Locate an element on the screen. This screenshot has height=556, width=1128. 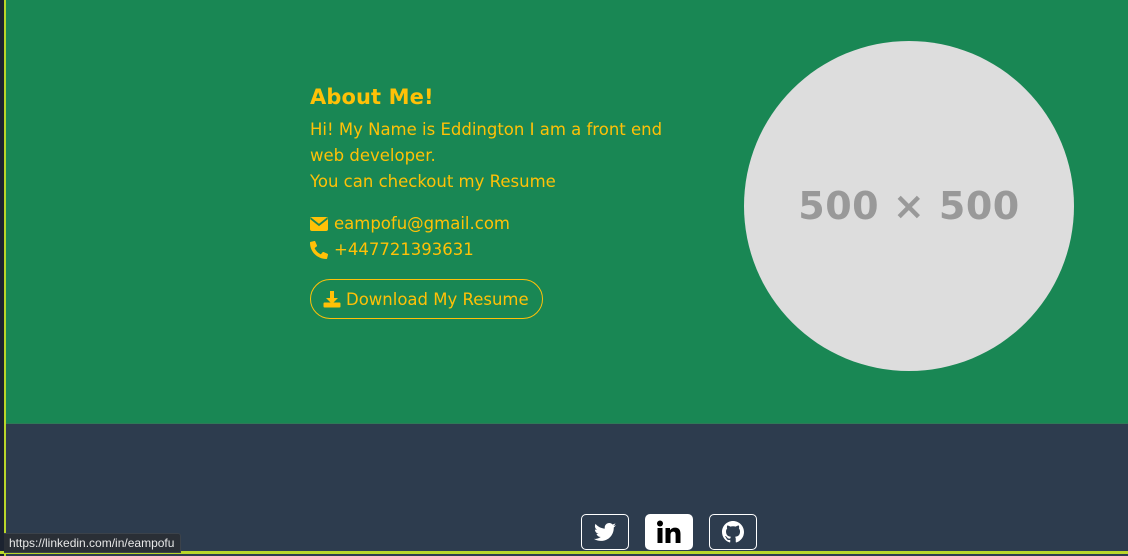
envelope-icon is located at coordinates (319, 224).